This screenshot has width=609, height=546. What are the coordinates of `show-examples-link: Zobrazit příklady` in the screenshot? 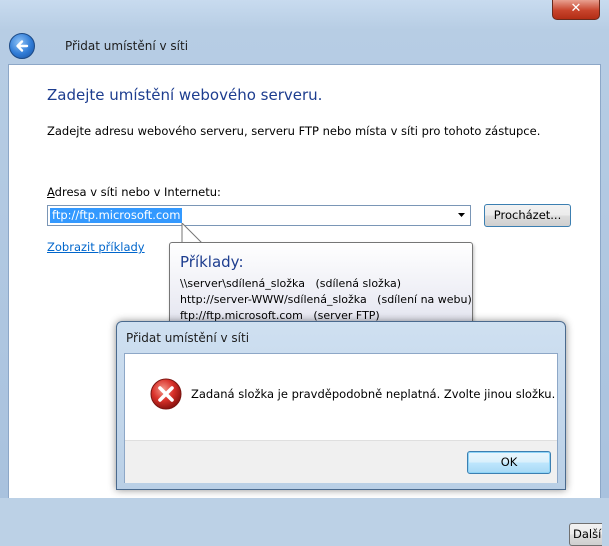 It's located at (96, 247).